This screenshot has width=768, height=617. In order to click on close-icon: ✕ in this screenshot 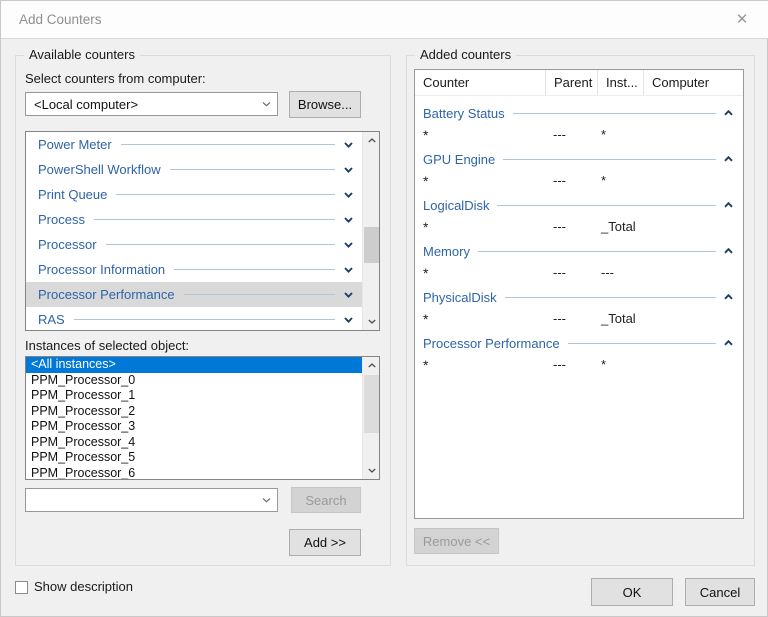, I will do `click(742, 20)`.